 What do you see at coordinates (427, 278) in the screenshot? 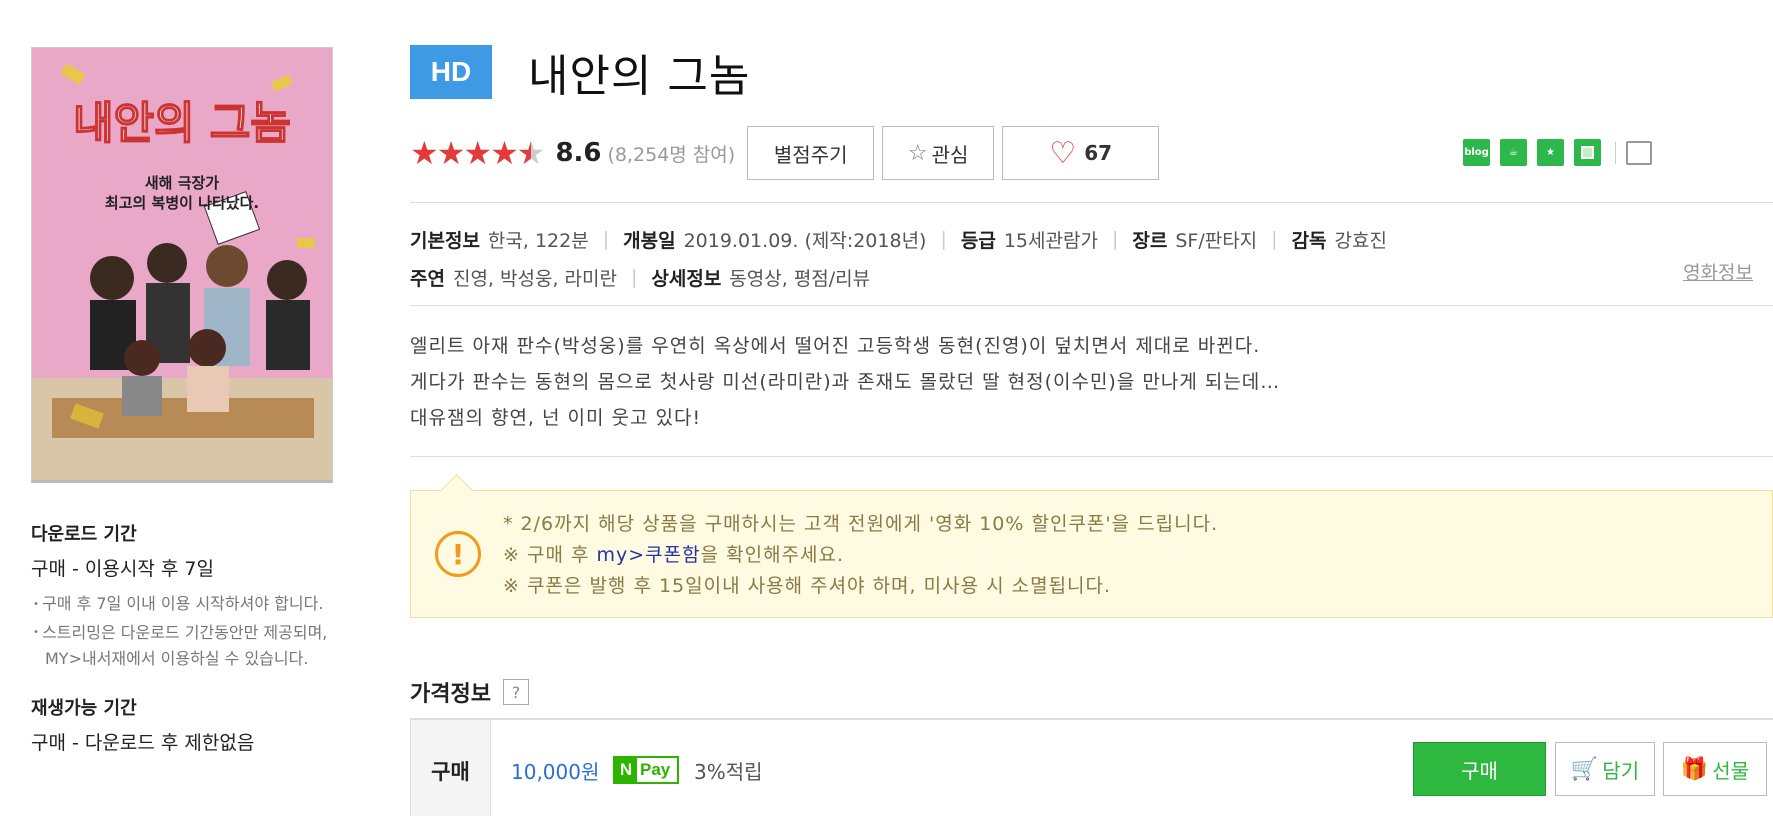
I see `cast-label: 주연` at bounding box center [427, 278].